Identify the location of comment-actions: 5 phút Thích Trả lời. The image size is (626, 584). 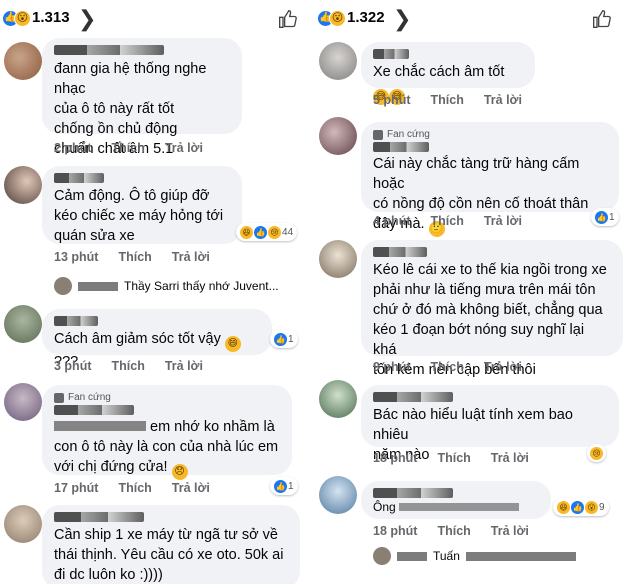
(447, 100).